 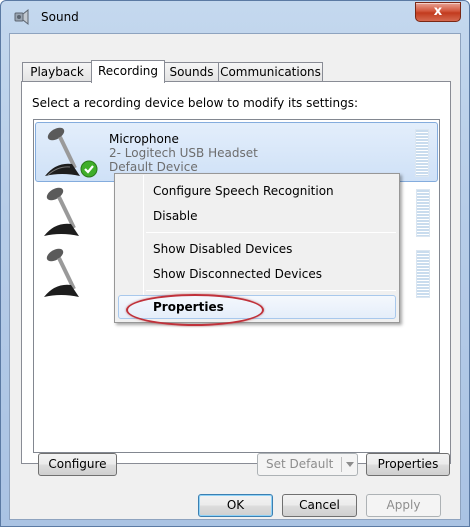 What do you see at coordinates (408, 464) in the screenshot?
I see `properties-button: Properties` at bounding box center [408, 464].